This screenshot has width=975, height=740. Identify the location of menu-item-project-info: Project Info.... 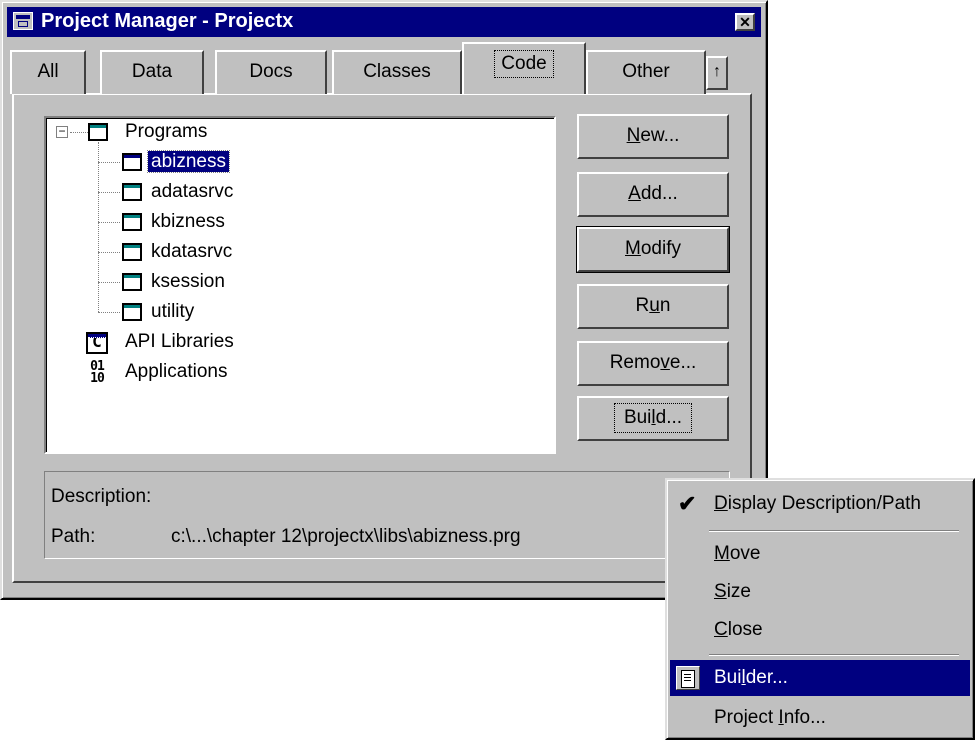
(820, 718).